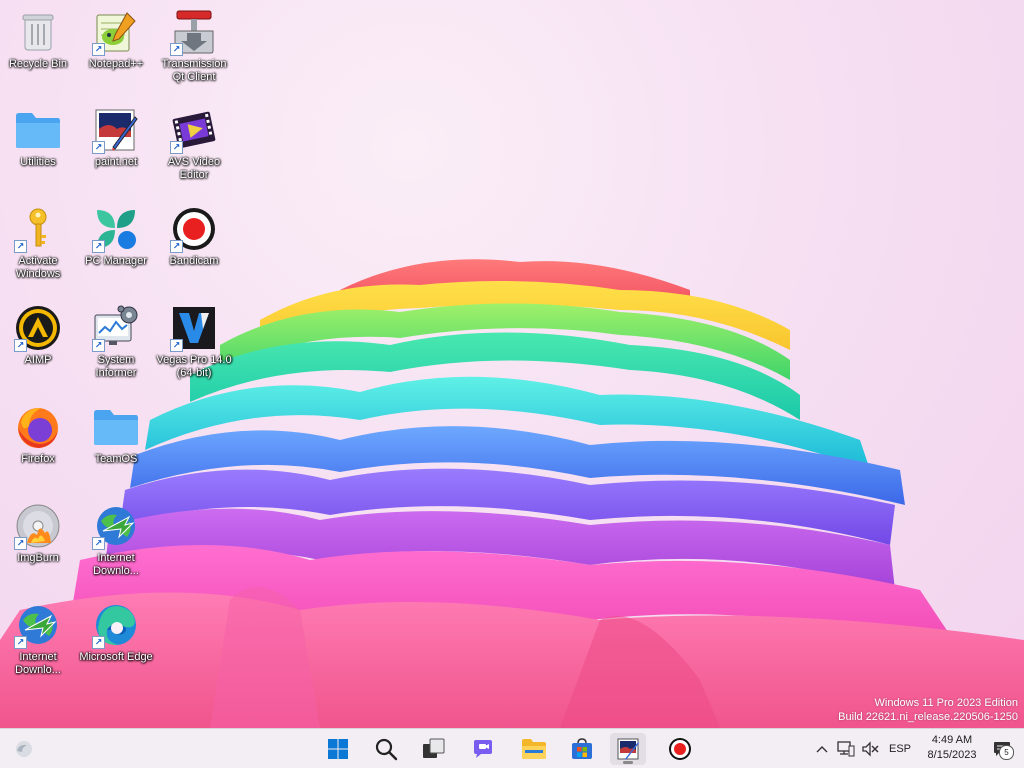 The width and height of the screenshot is (1024, 768). I want to click on desktop-icon-label: Notepad++, so click(116, 64).